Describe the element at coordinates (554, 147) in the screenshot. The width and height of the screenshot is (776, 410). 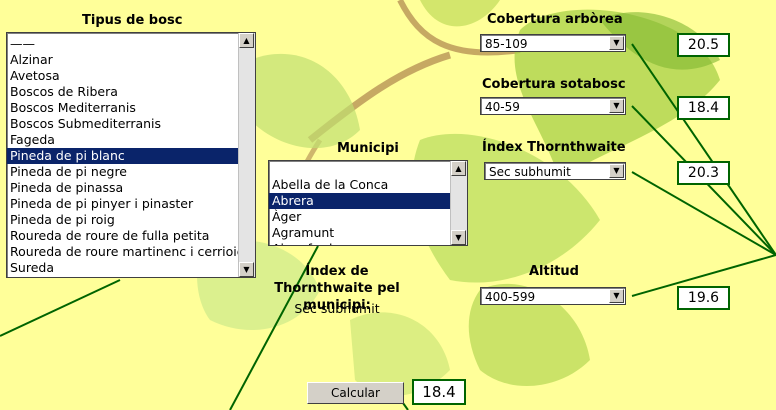
I see `index-thornthwaite-label: Índex Thornthwaite` at that location.